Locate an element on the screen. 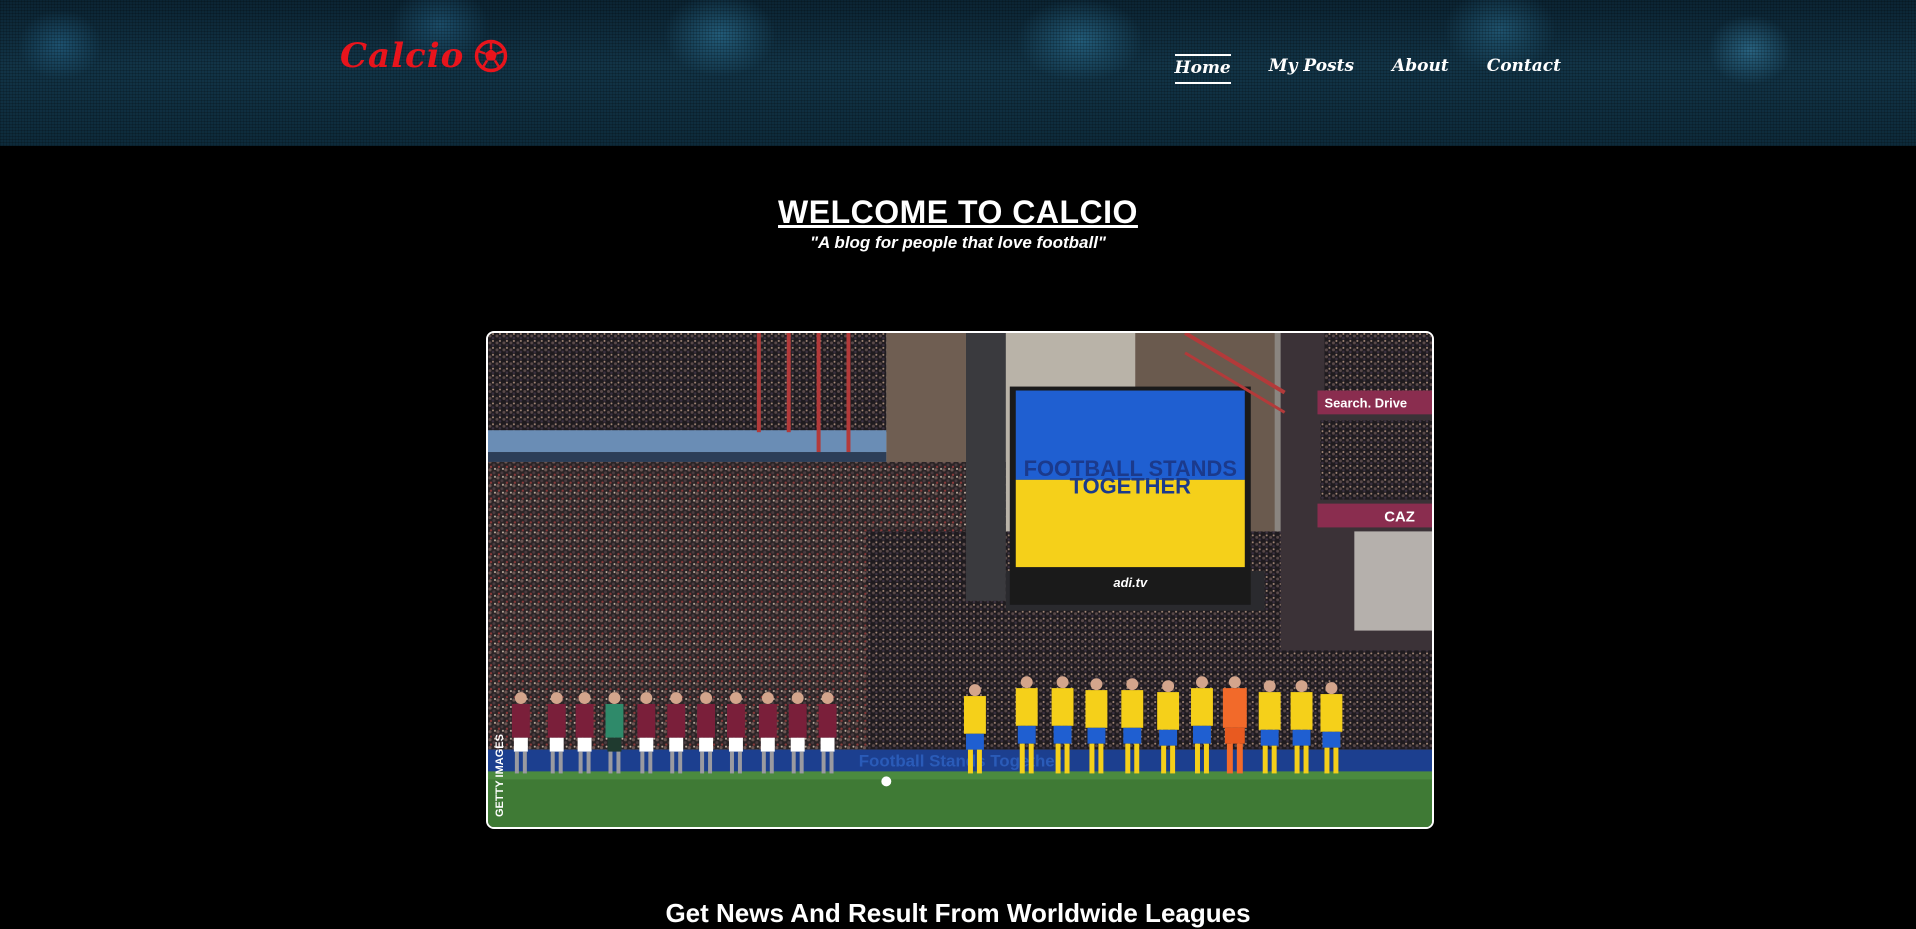 The image size is (1916, 929). page-subtitle: "A blog for people that love football" is located at coordinates (958, 242).